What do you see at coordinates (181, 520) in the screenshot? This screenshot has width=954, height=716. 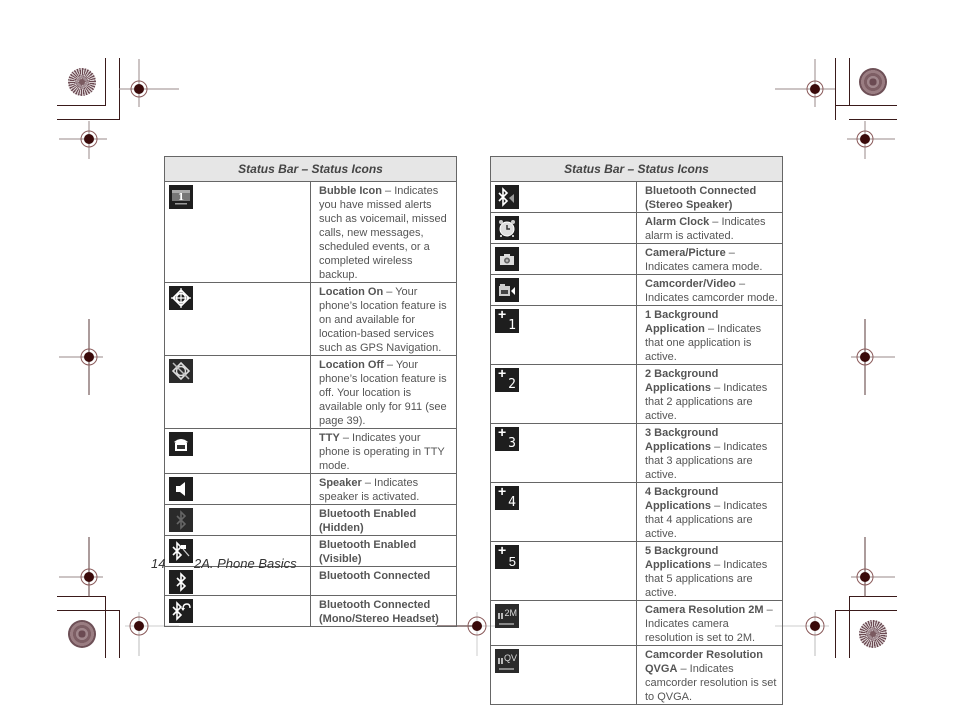 I see `bluetooth-hidden-icon` at bounding box center [181, 520].